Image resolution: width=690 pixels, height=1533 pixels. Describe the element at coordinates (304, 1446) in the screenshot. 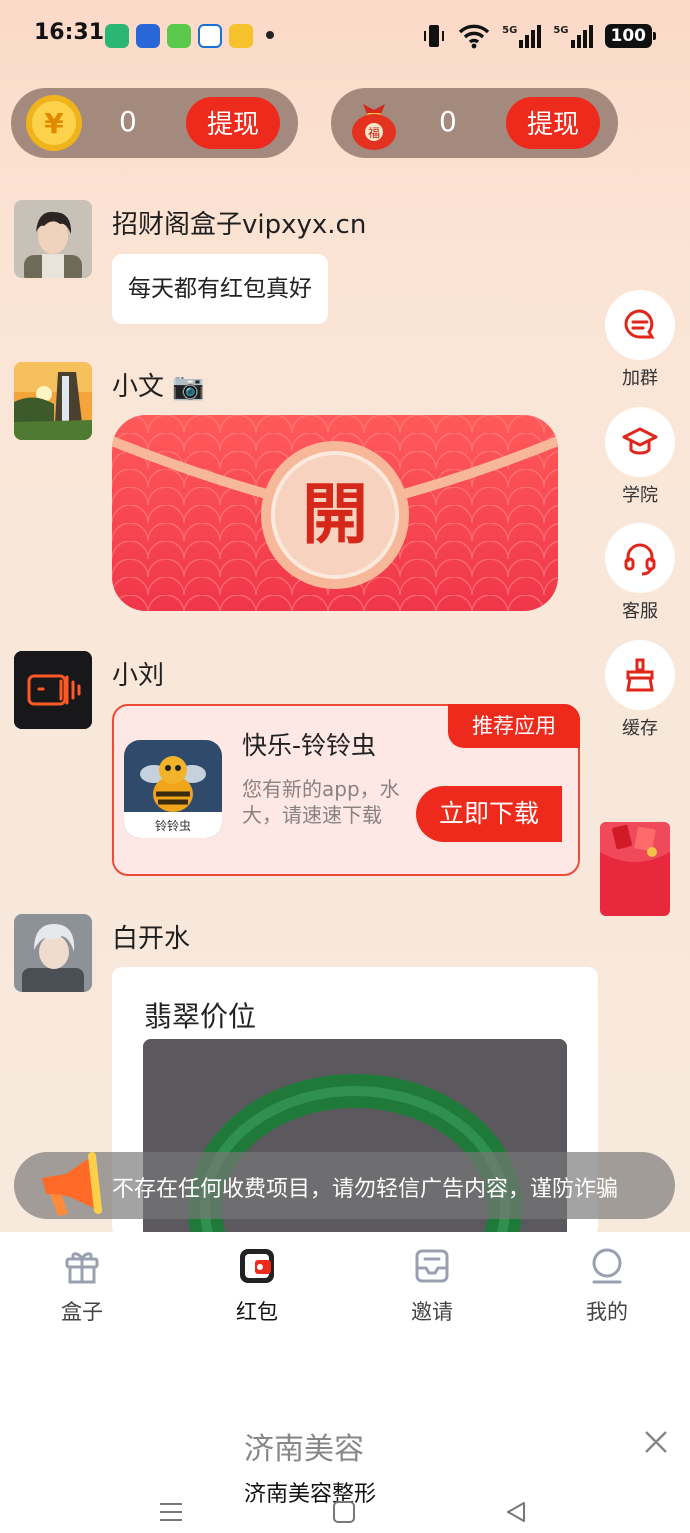

I see `ad-title: 济南美容` at that location.